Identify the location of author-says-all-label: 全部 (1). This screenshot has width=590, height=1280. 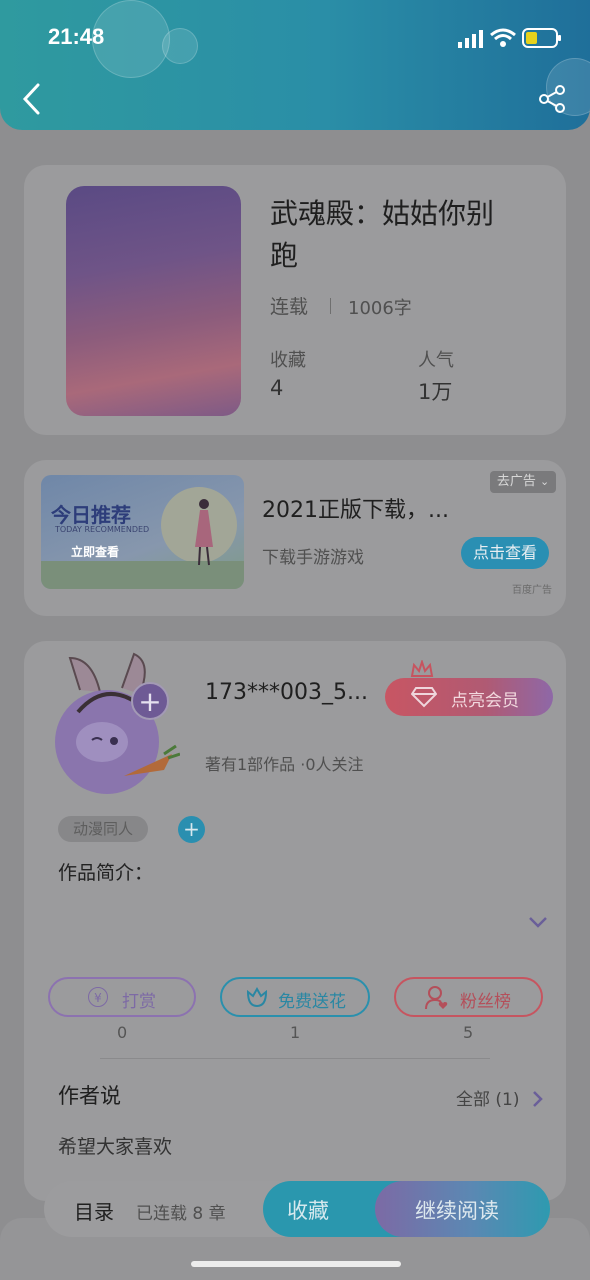
(488, 1100).